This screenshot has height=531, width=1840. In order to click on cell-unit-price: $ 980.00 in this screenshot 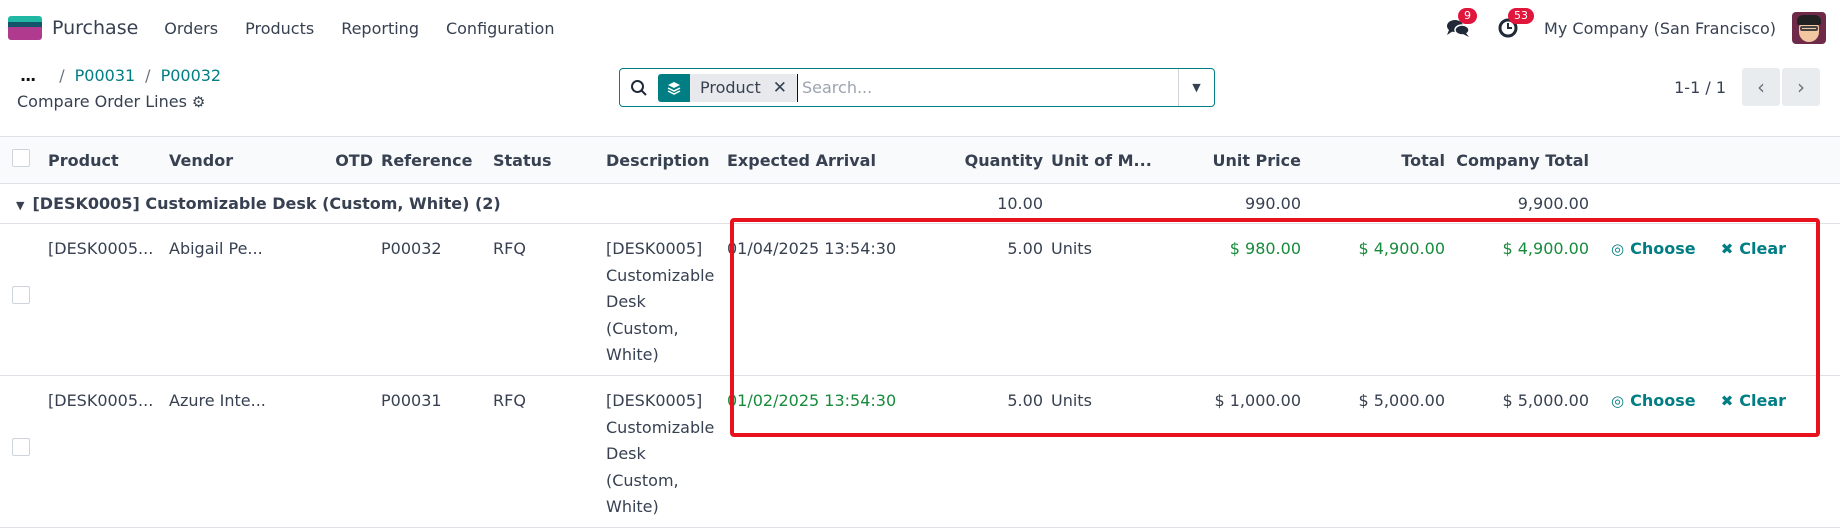, I will do `click(1265, 248)`.